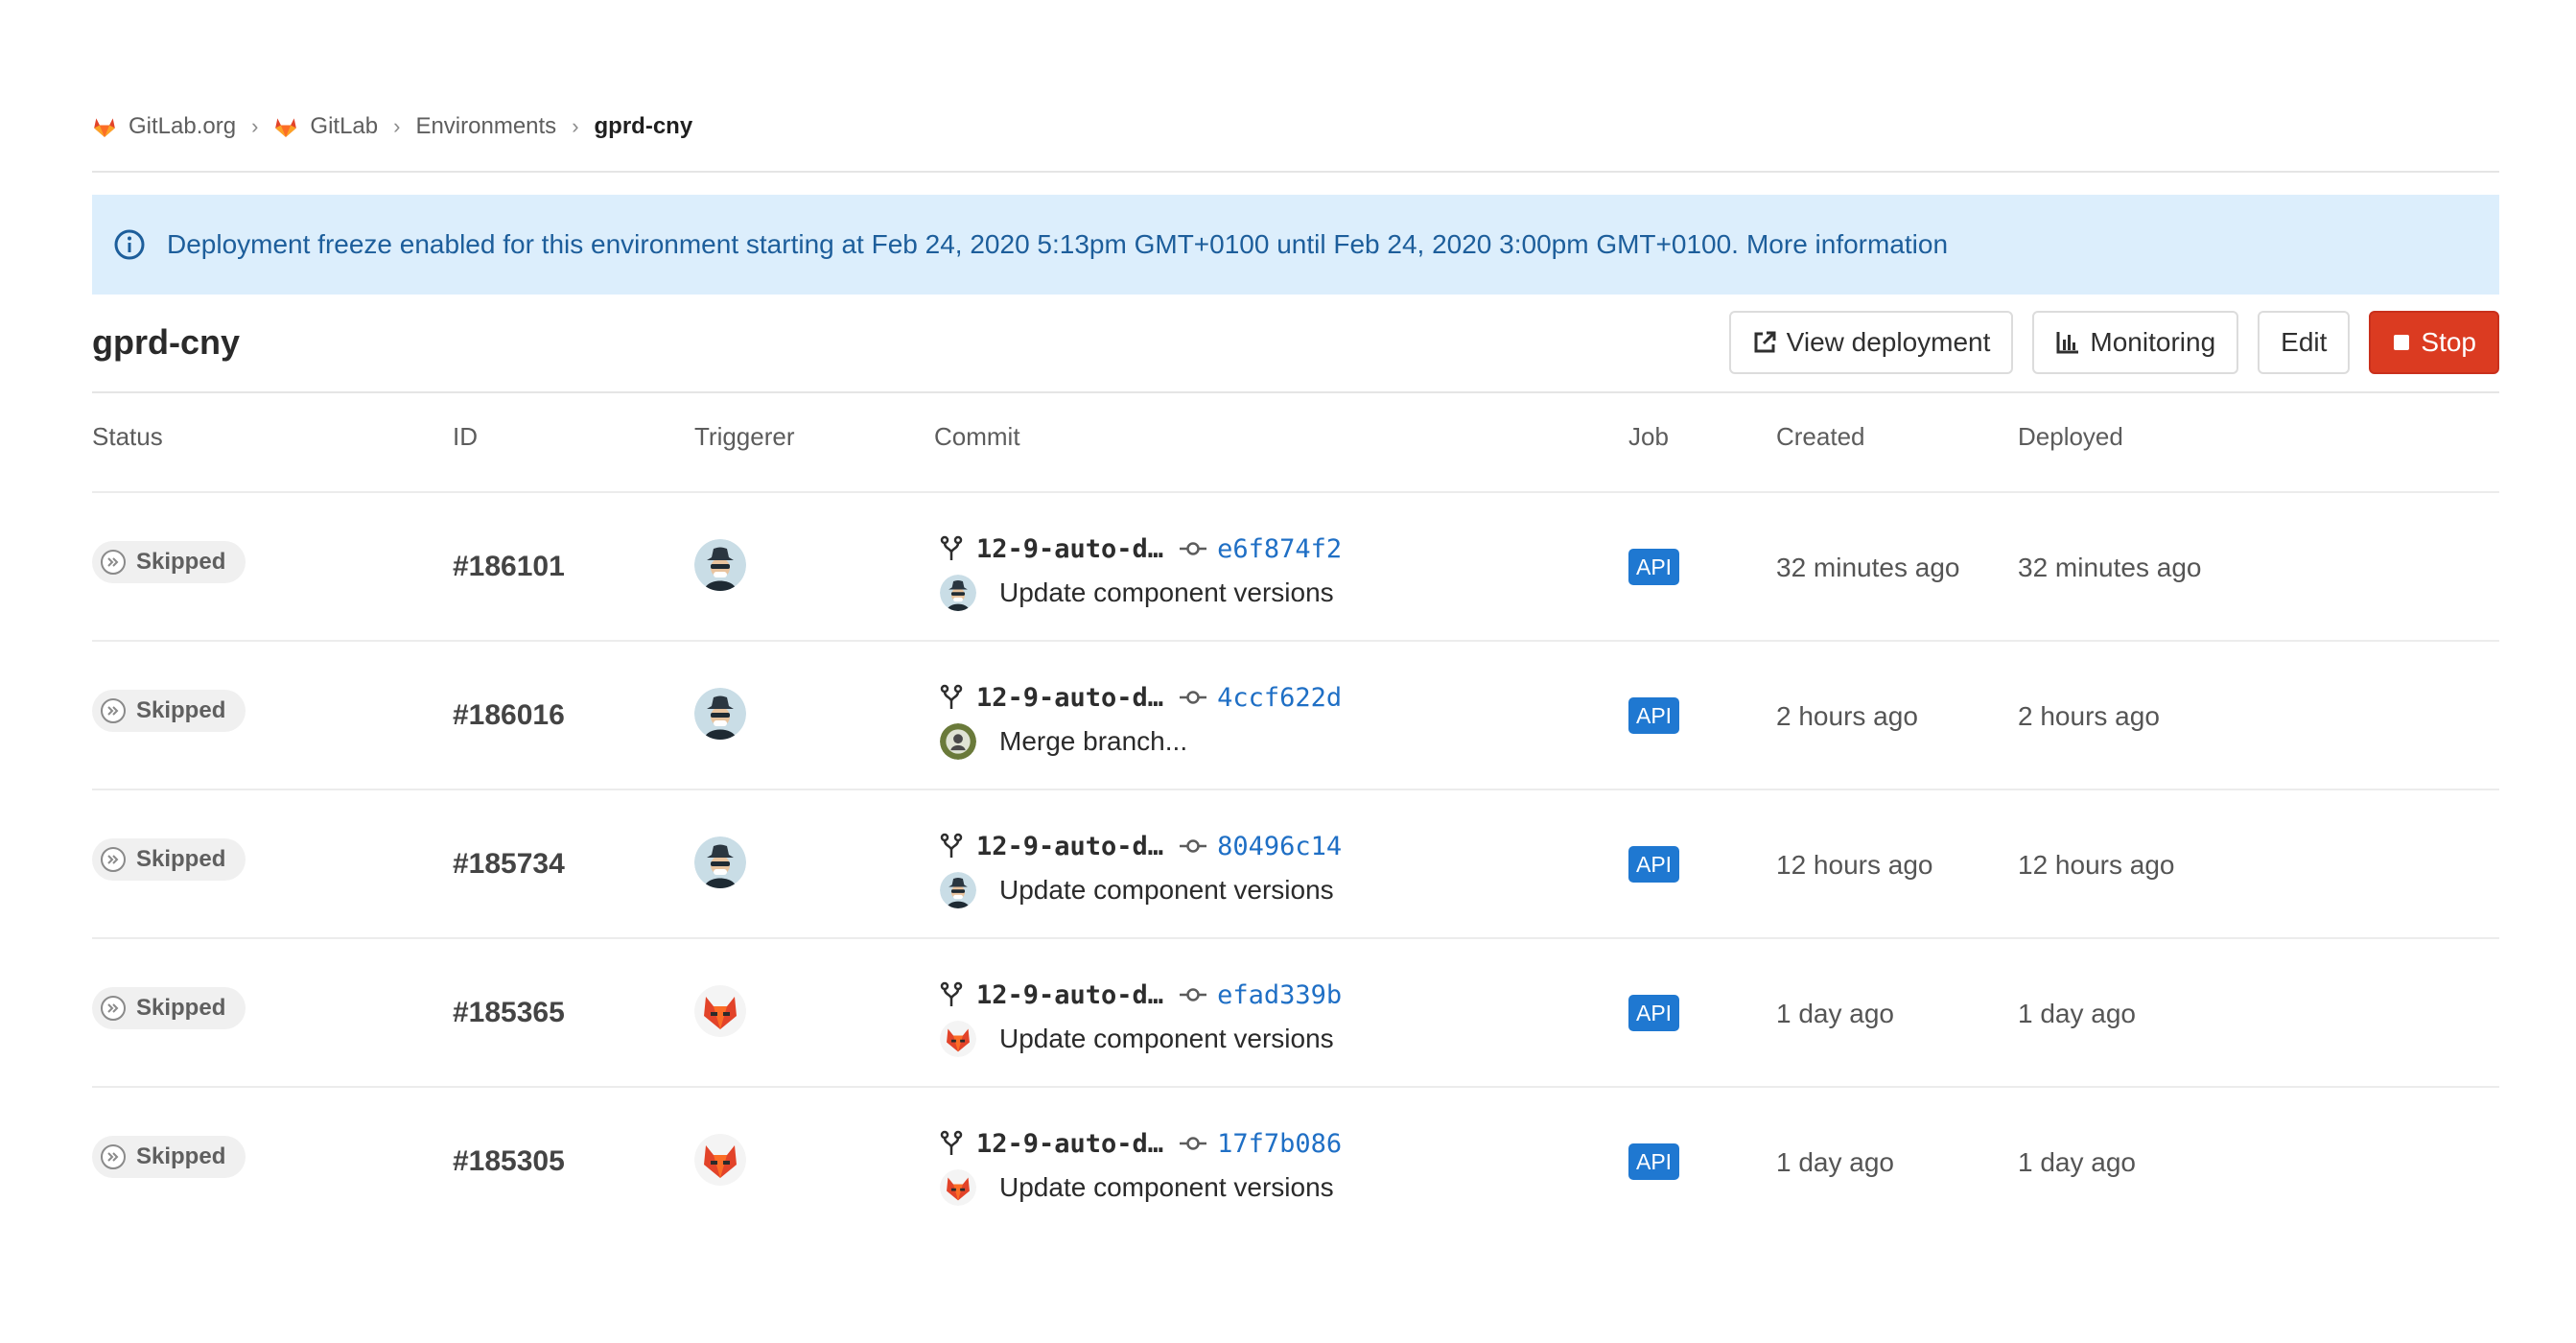  What do you see at coordinates (104, 127) in the screenshot?
I see `gitlab-logo-icon` at bounding box center [104, 127].